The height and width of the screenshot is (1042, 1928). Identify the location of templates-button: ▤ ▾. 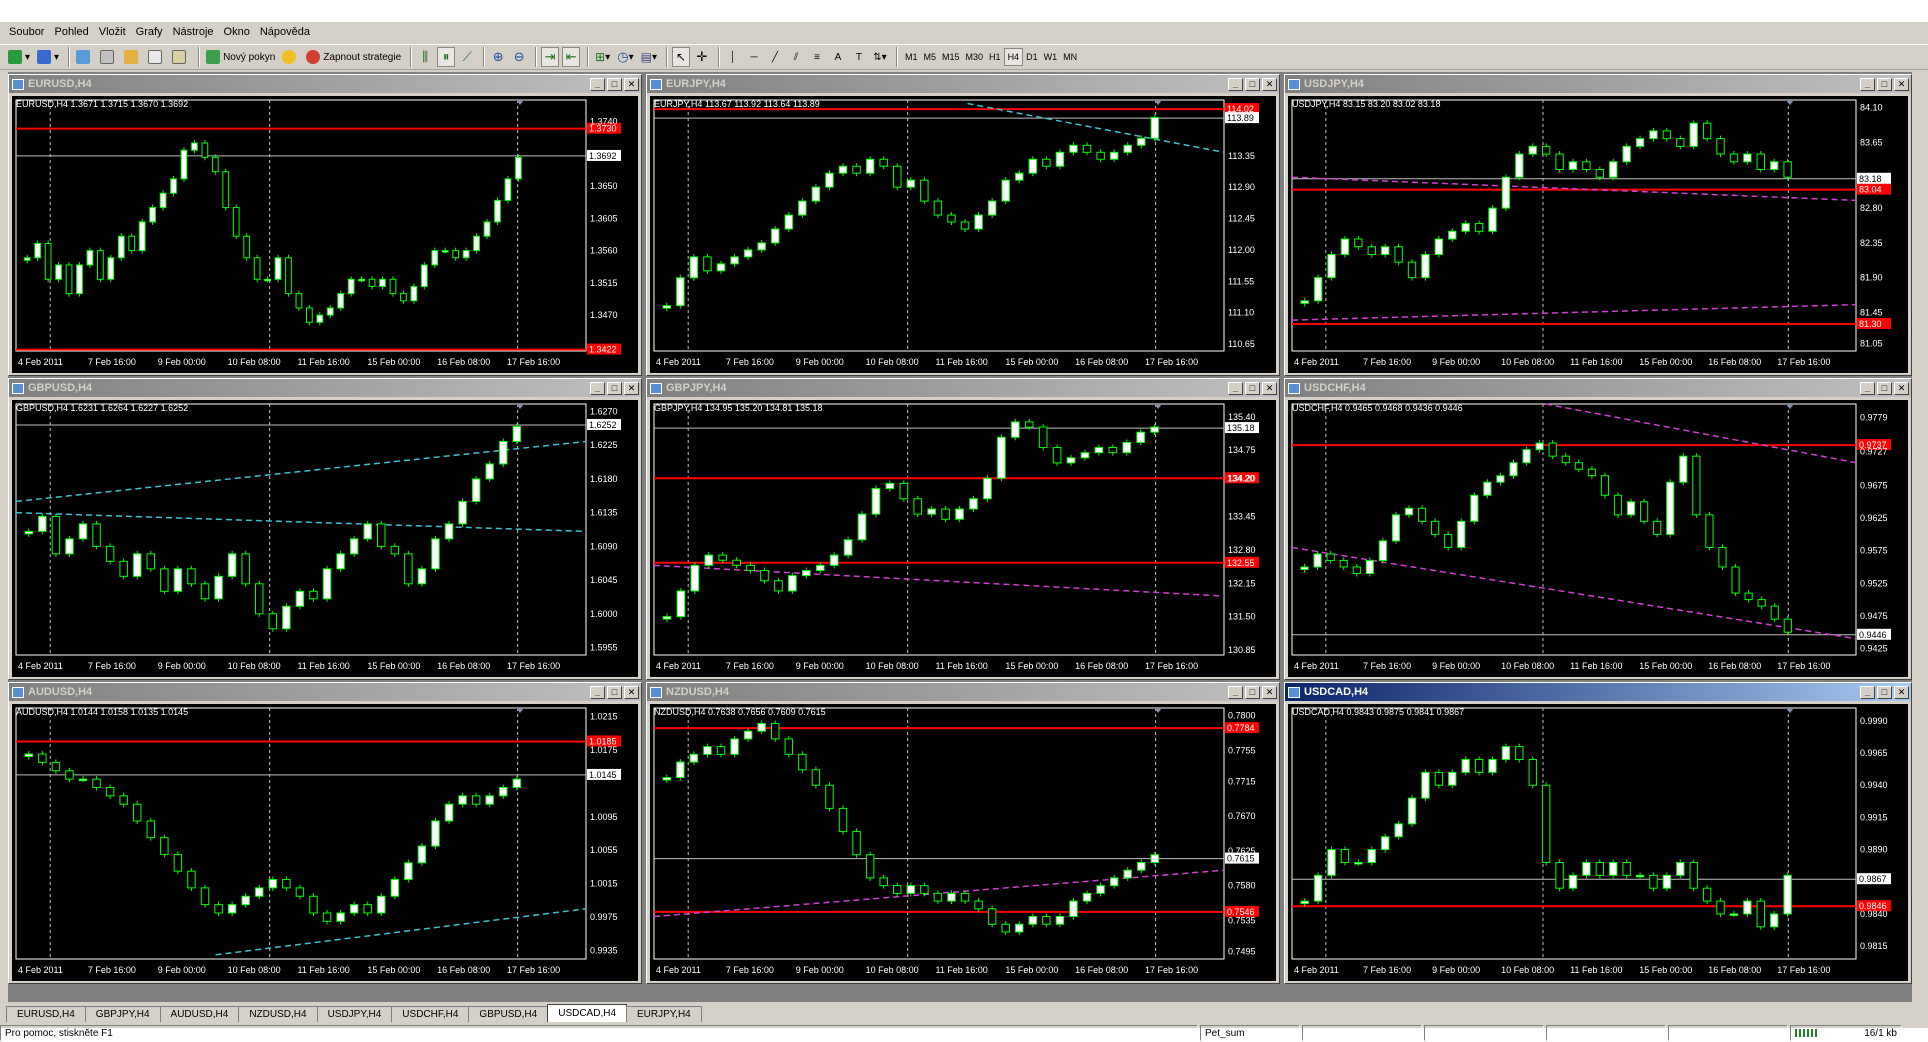
(649, 57).